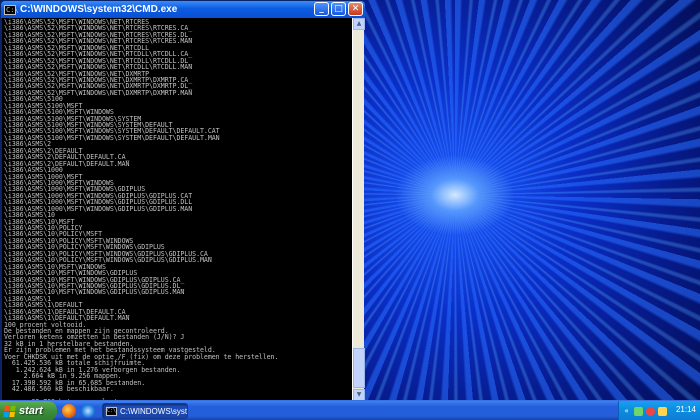 The height and width of the screenshot is (420, 700). I want to click on windows-logo-icon, so click(9, 411).